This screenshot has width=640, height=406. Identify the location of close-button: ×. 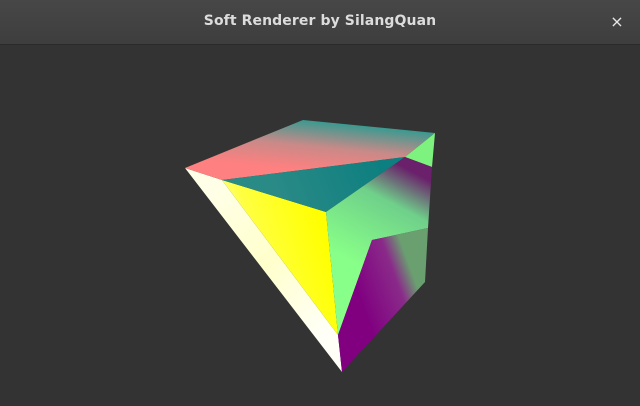
(617, 22).